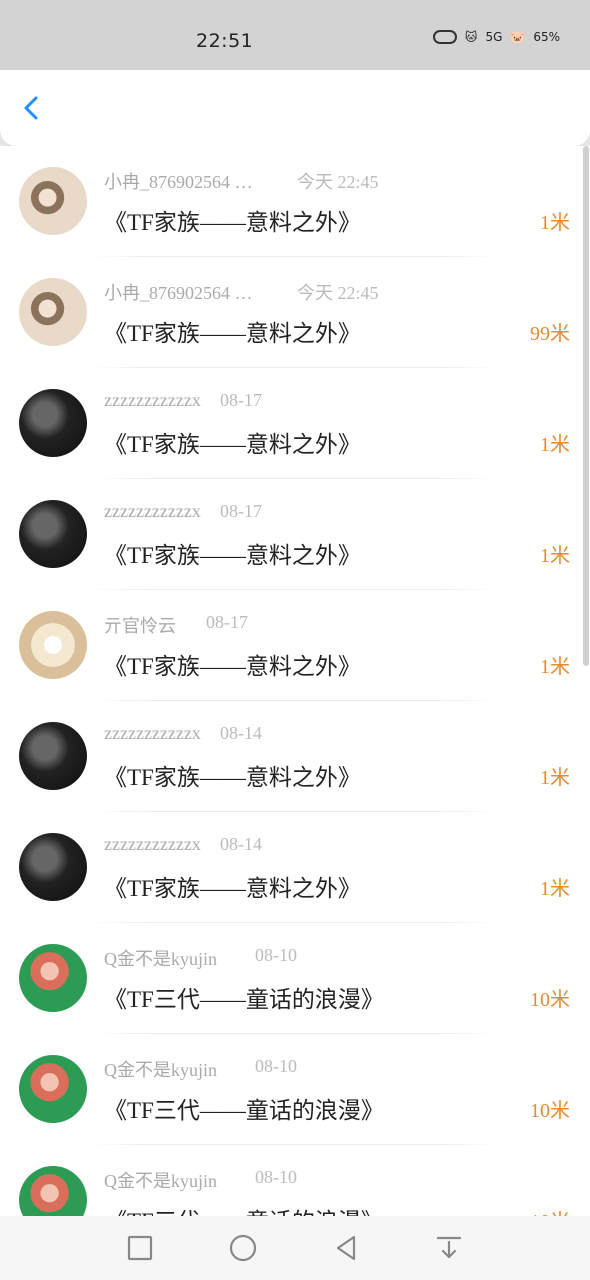 This screenshot has height=1280, width=590. I want to click on battery-percent: 65%, so click(546, 37).